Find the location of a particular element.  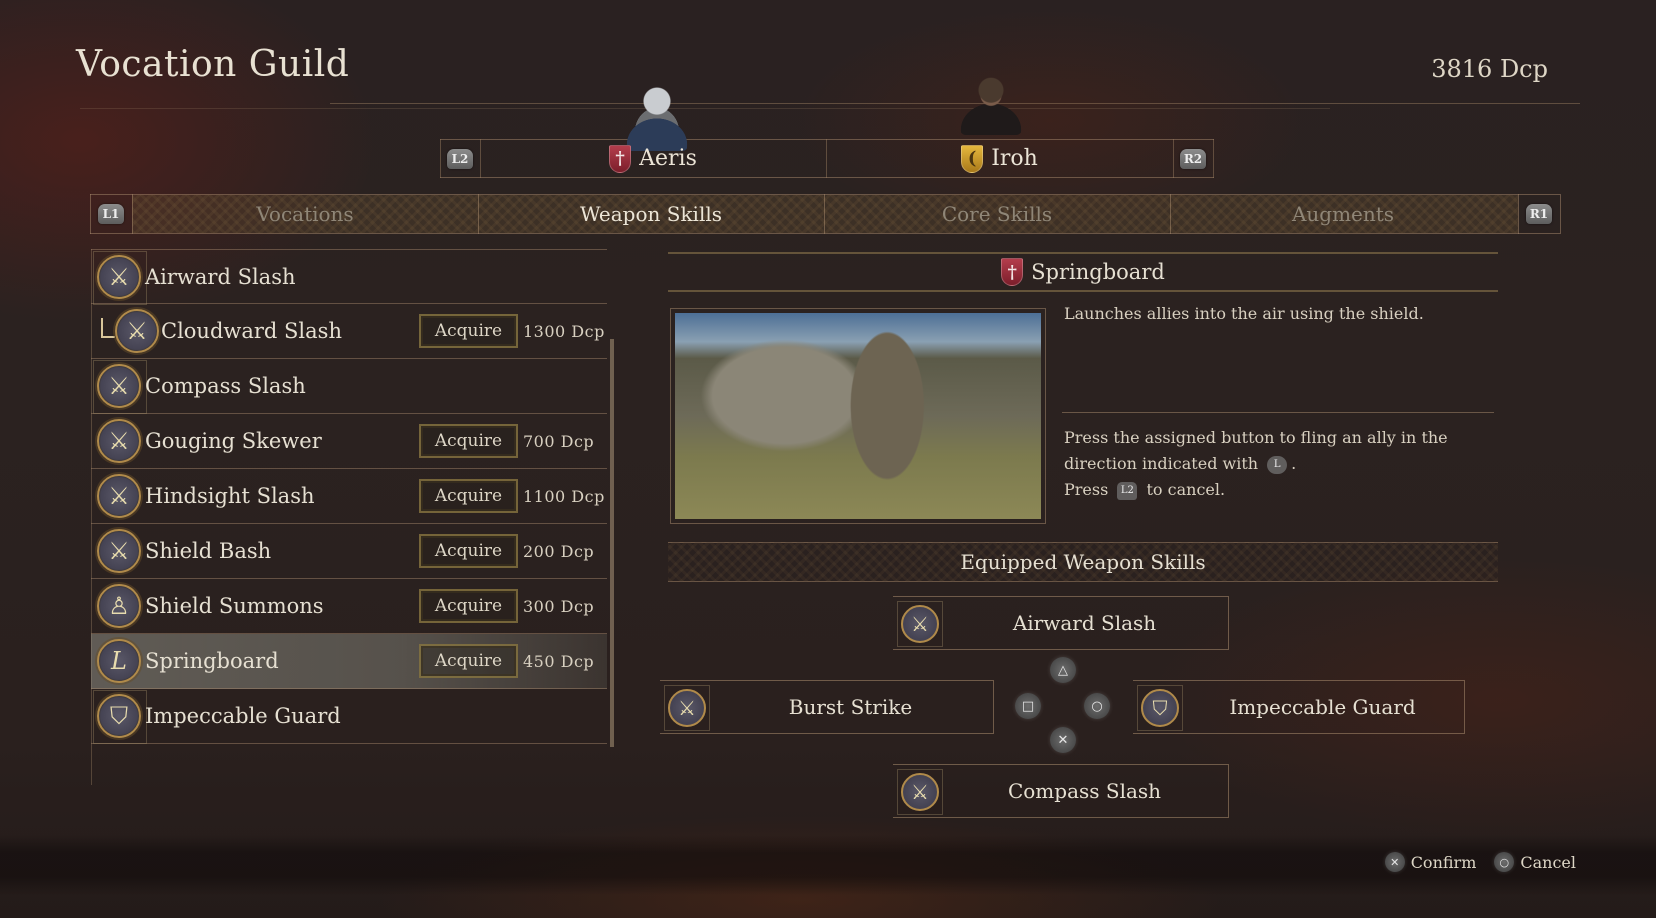

figure-icon: ♙ is located at coordinates (119, 606).